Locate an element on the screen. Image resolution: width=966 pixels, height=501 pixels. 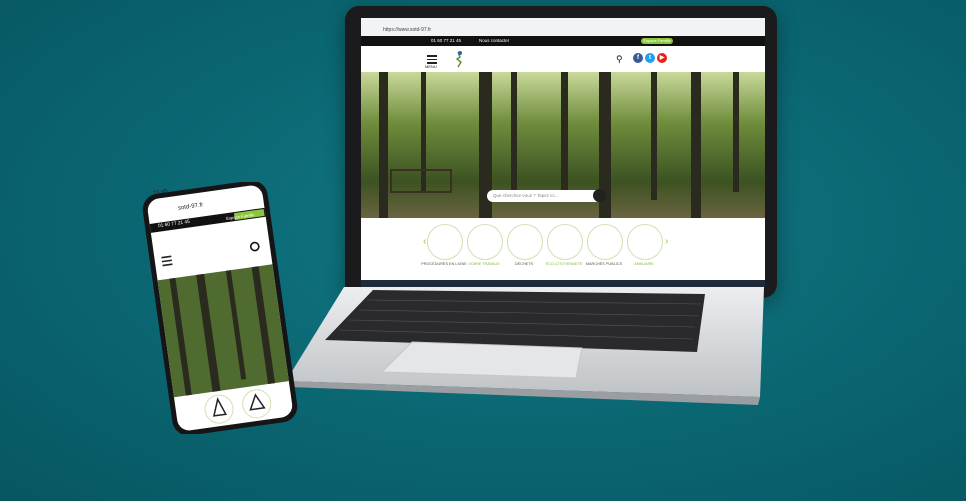
twitter-icon: t is located at coordinates (650, 58).